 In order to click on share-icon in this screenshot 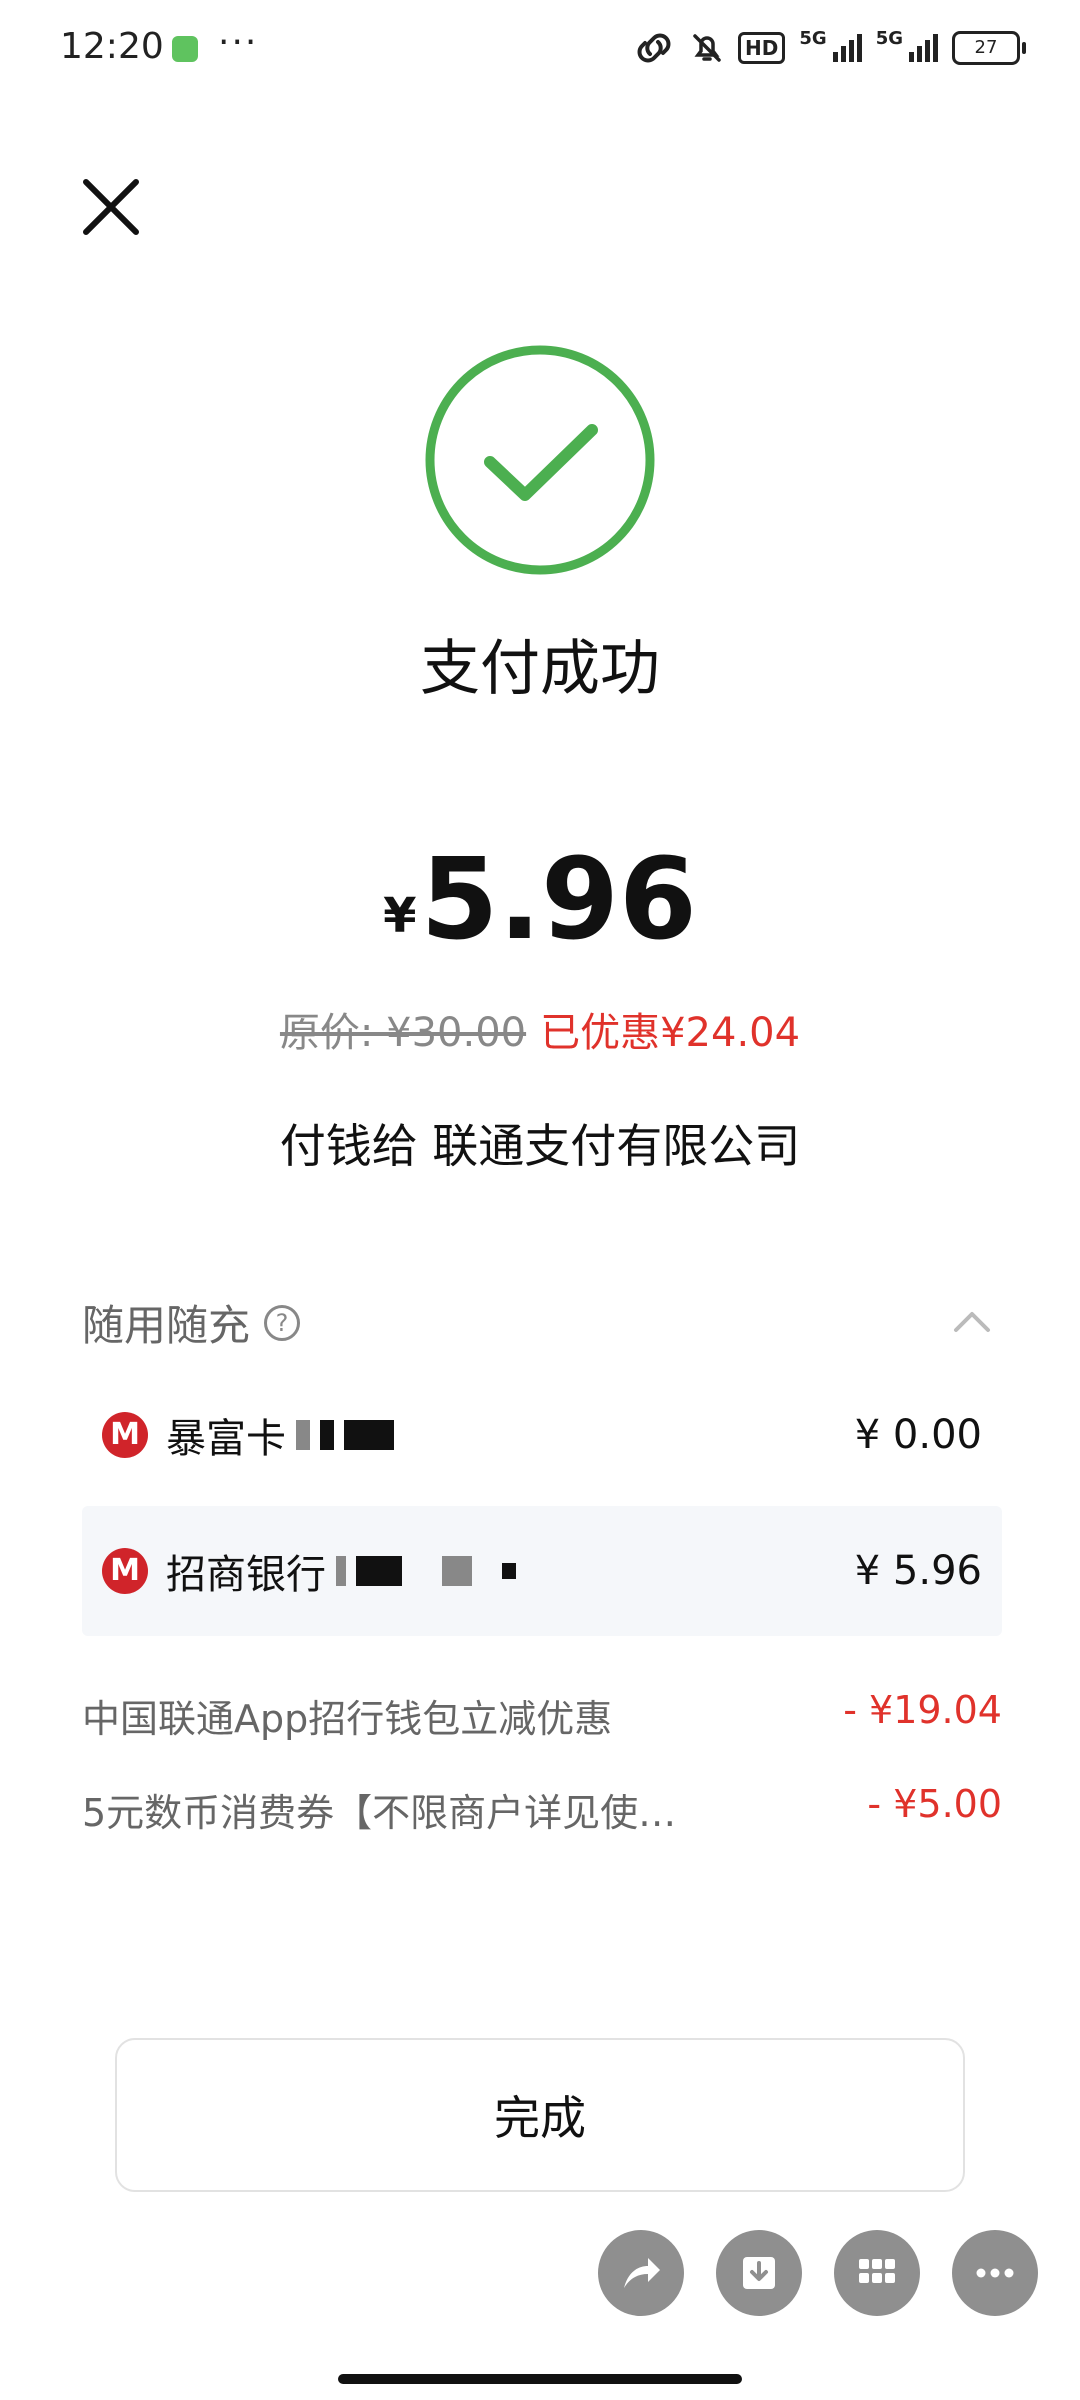, I will do `click(642, 2273)`.